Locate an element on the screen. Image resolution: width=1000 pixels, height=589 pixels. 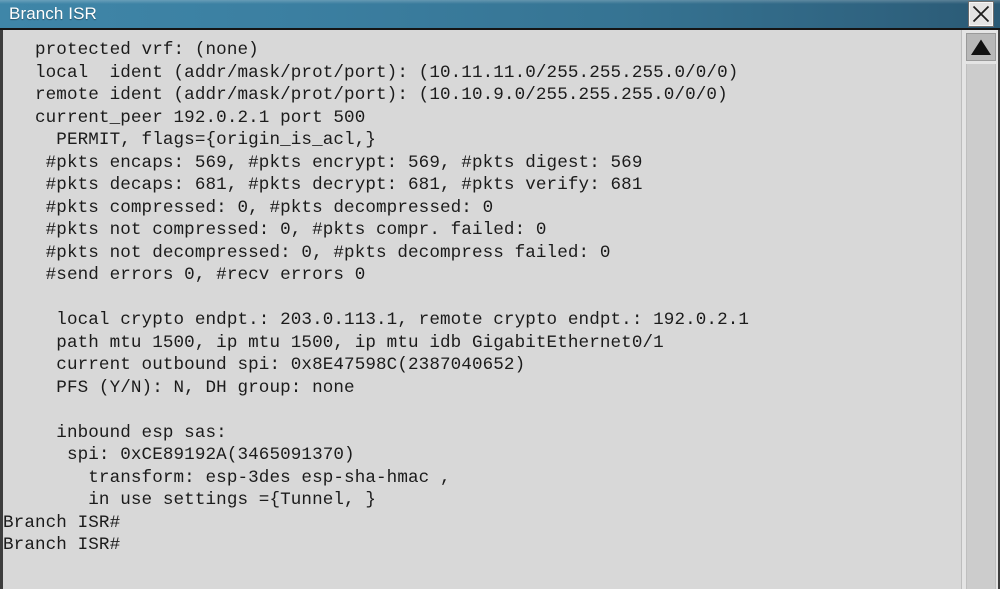
window-title: Branch ISR is located at coordinates (53, 13).